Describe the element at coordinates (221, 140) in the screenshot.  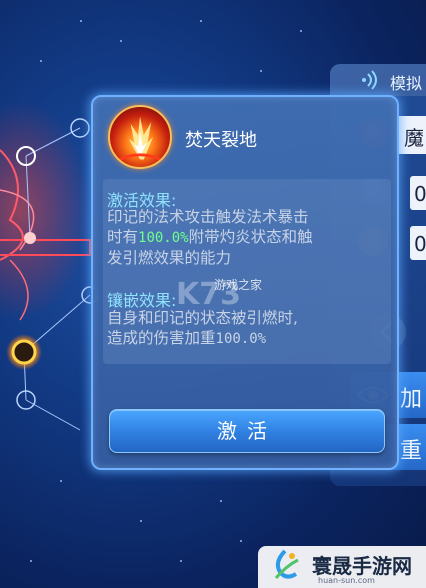
I see `skill-name: 焚天裂地` at that location.